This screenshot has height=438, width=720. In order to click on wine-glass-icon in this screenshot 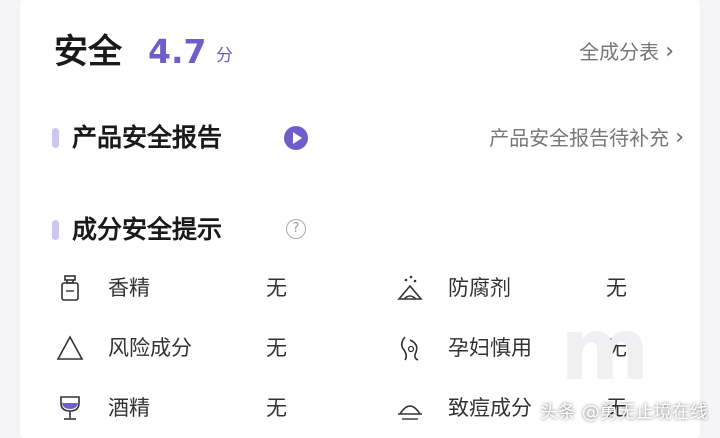, I will do `click(70, 408)`.